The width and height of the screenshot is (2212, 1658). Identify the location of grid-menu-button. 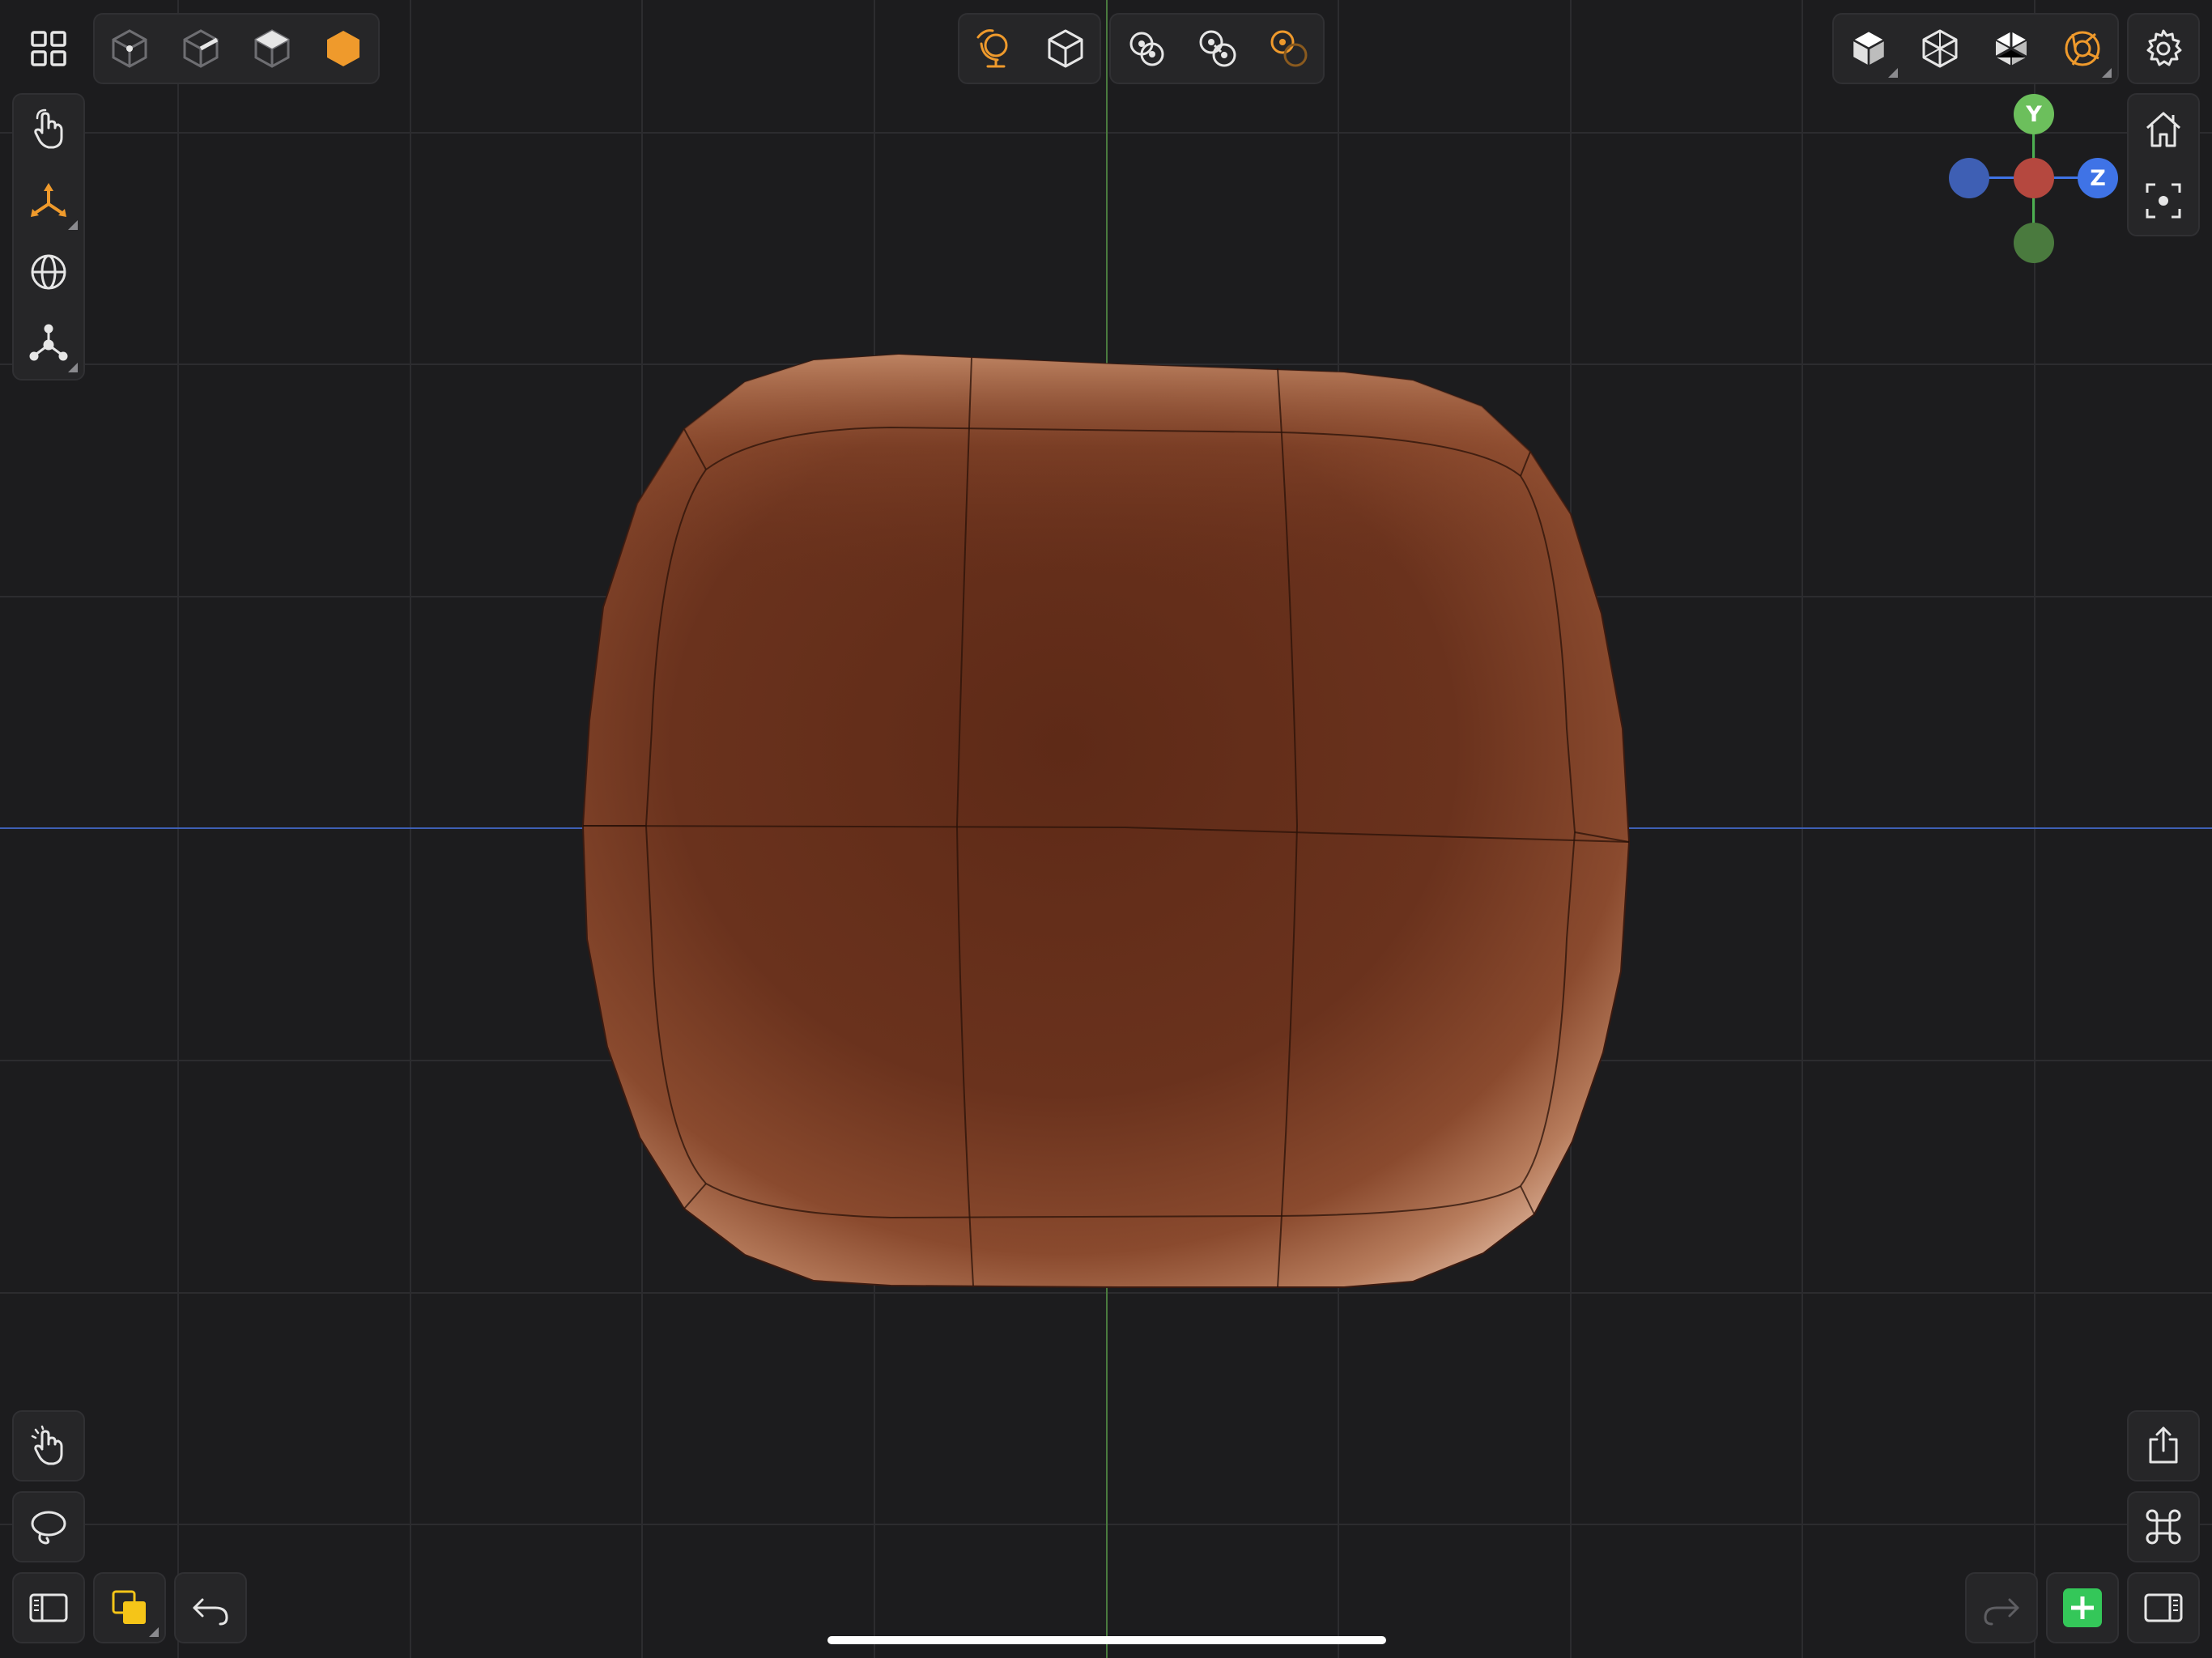
(49, 48).